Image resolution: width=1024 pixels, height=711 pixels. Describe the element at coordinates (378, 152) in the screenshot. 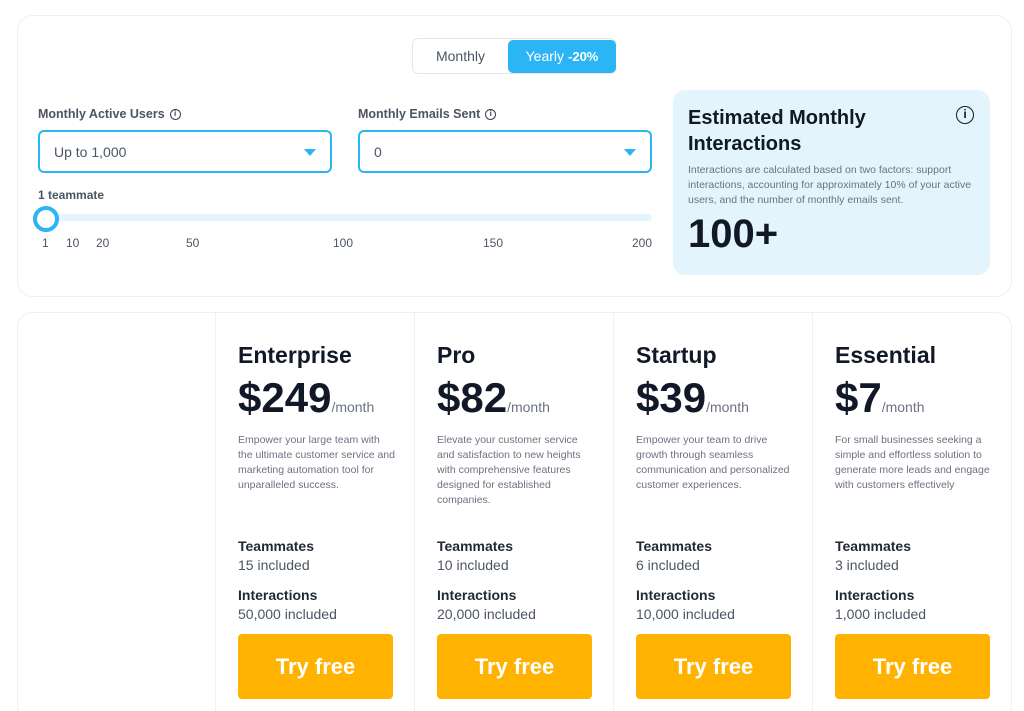

I see `emails-select-value: 0` at that location.